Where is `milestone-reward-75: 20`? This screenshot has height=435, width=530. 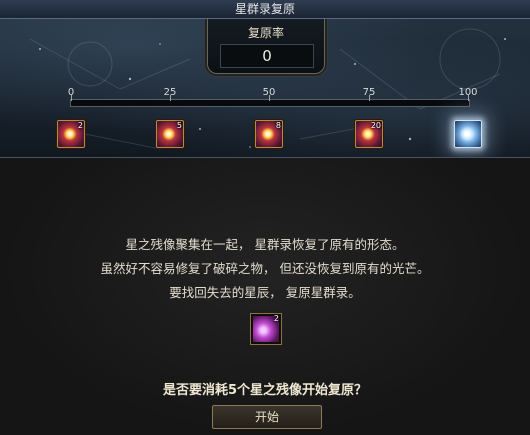 milestone-reward-75: 20 is located at coordinates (369, 134).